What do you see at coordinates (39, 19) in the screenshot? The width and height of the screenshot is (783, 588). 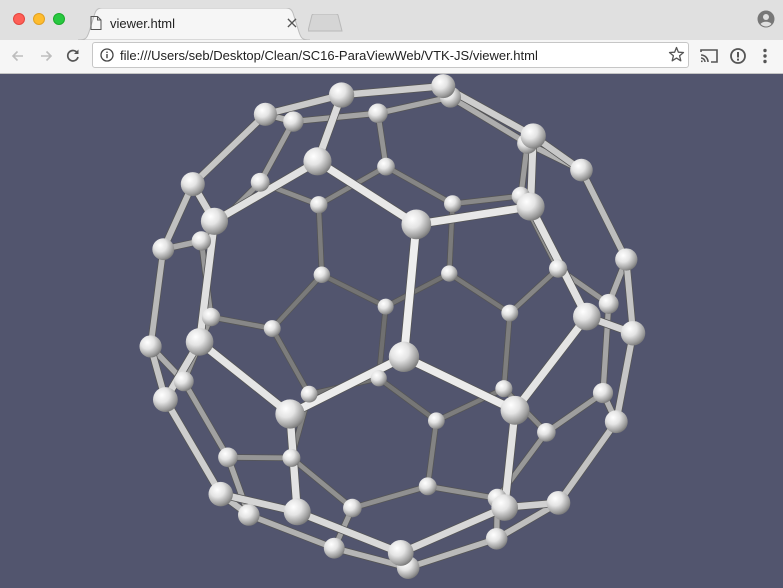 I see `window-minimize-button` at bounding box center [39, 19].